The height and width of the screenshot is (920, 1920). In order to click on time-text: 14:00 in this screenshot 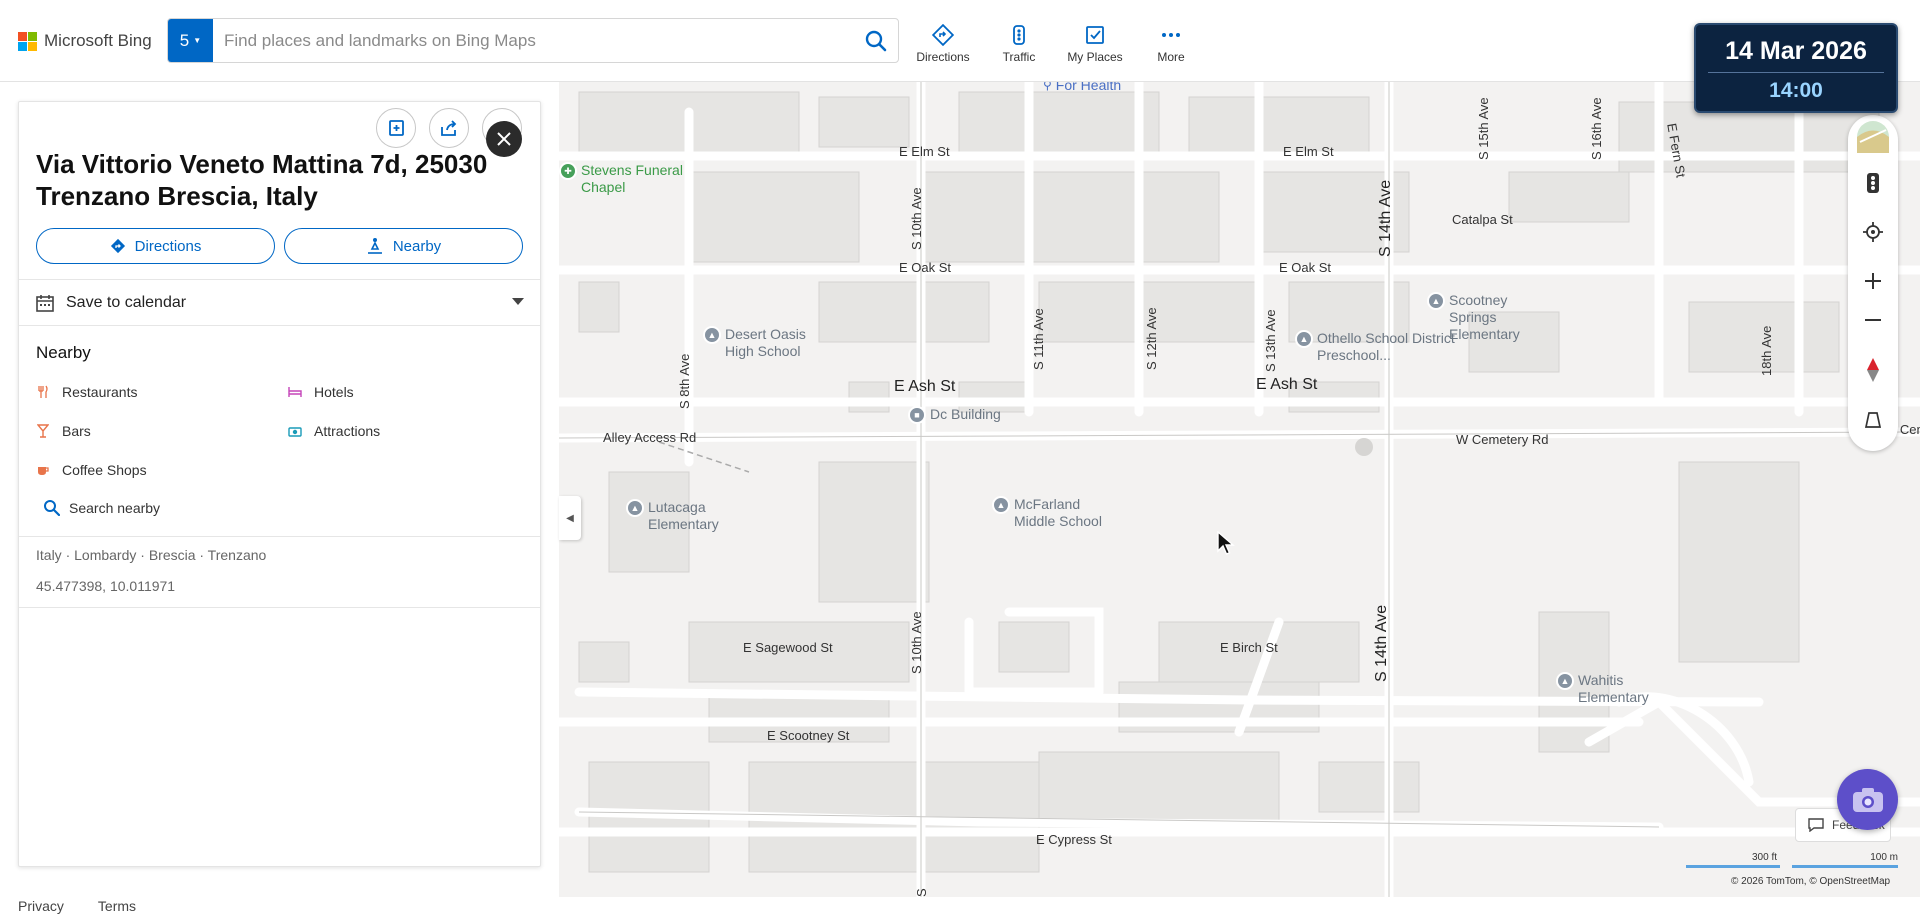, I will do `click(1796, 90)`.